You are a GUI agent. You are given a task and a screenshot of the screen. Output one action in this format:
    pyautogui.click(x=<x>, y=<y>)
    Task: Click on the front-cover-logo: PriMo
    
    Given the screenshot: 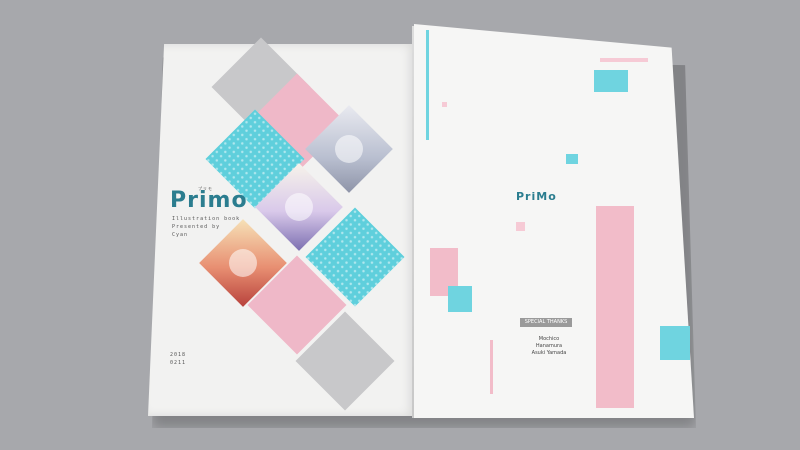 What is the action you would take?
    pyautogui.click(x=536, y=196)
    